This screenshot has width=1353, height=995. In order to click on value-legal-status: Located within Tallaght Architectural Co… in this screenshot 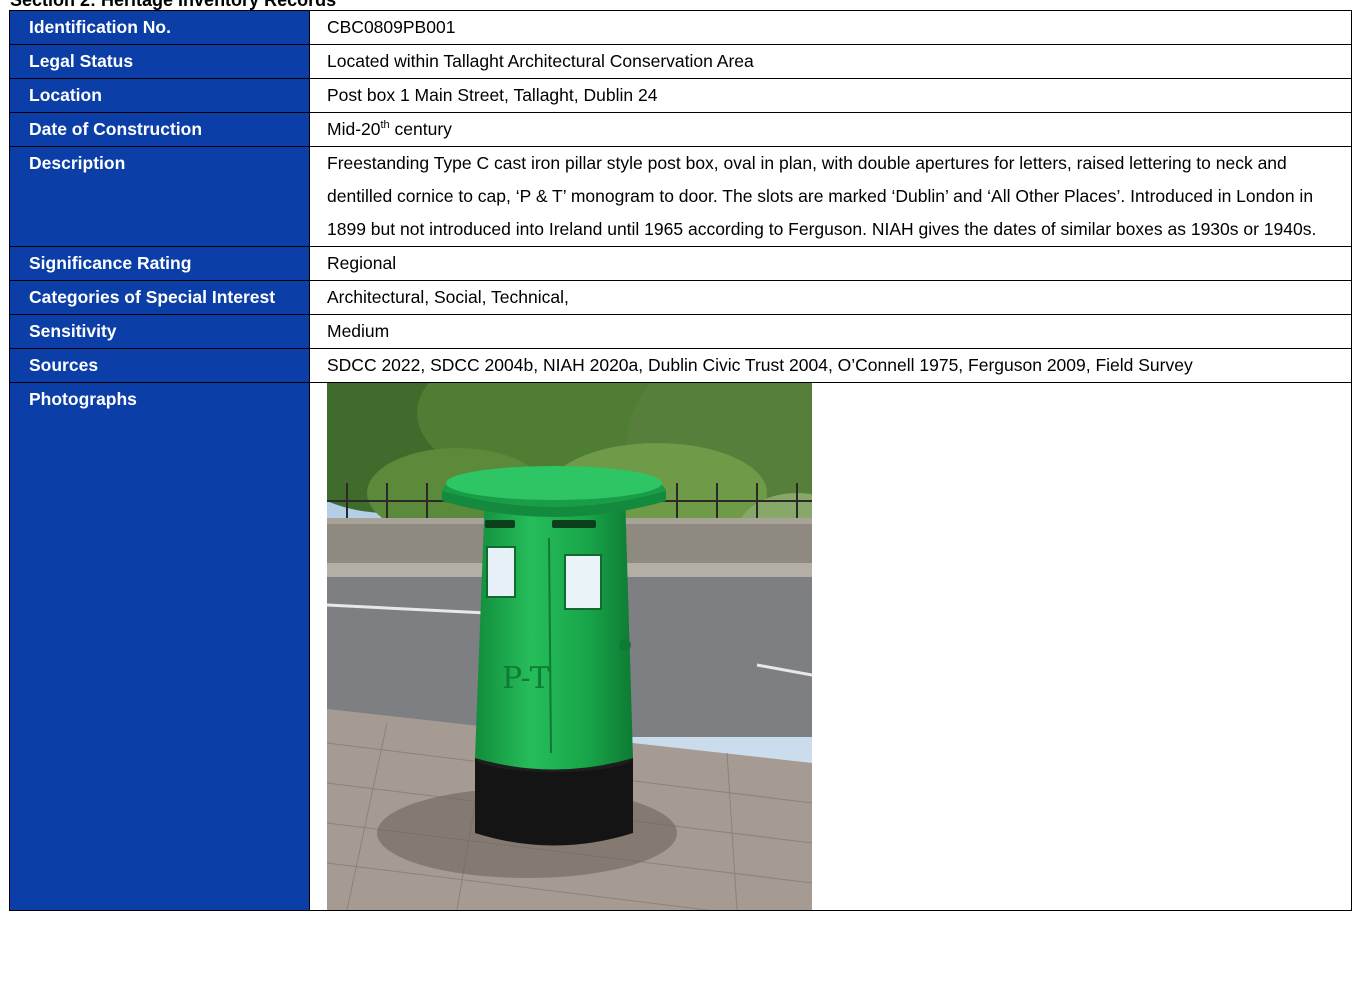, I will do `click(830, 61)`.